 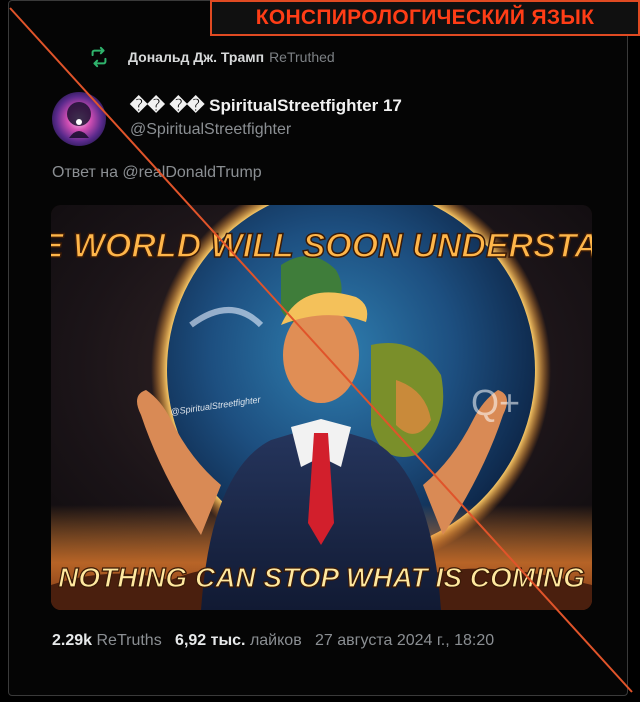 What do you see at coordinates (321, 246) in the screenshot?
I see `image-top-text: THE WORLD WILL SOON UNDERSTAND` at bounding box center [321, 246].